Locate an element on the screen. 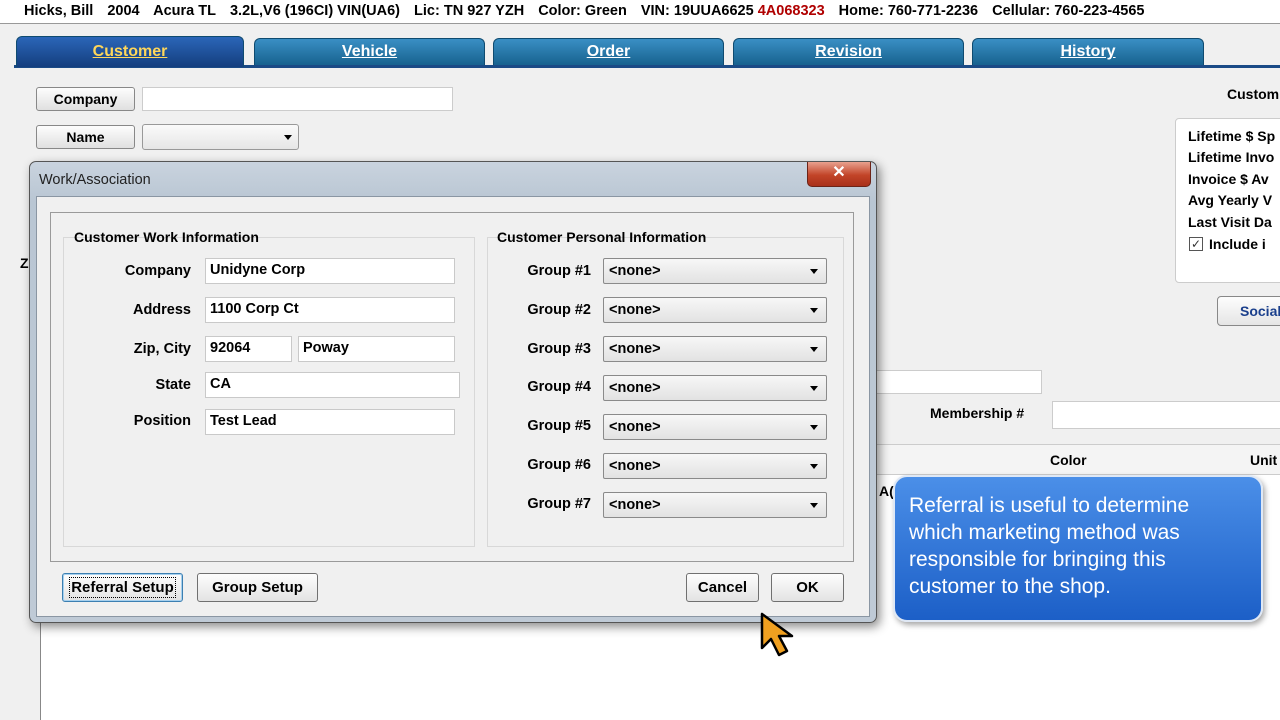  customer-stats-heading: Custom is located at coordinates (1253, 94).